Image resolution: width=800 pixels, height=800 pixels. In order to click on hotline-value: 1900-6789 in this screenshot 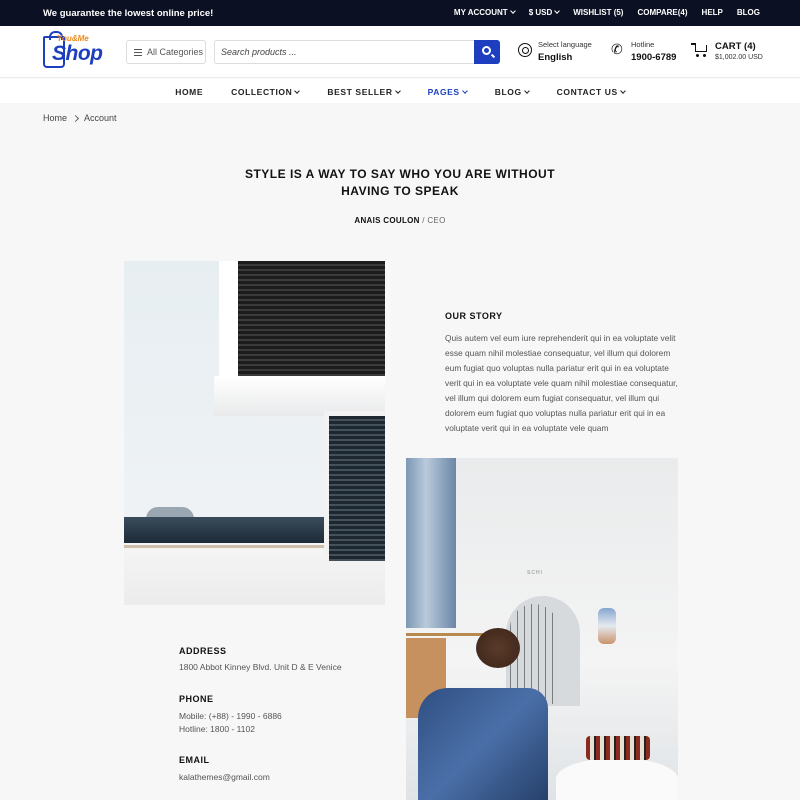, I will do `click(654, 57)`.